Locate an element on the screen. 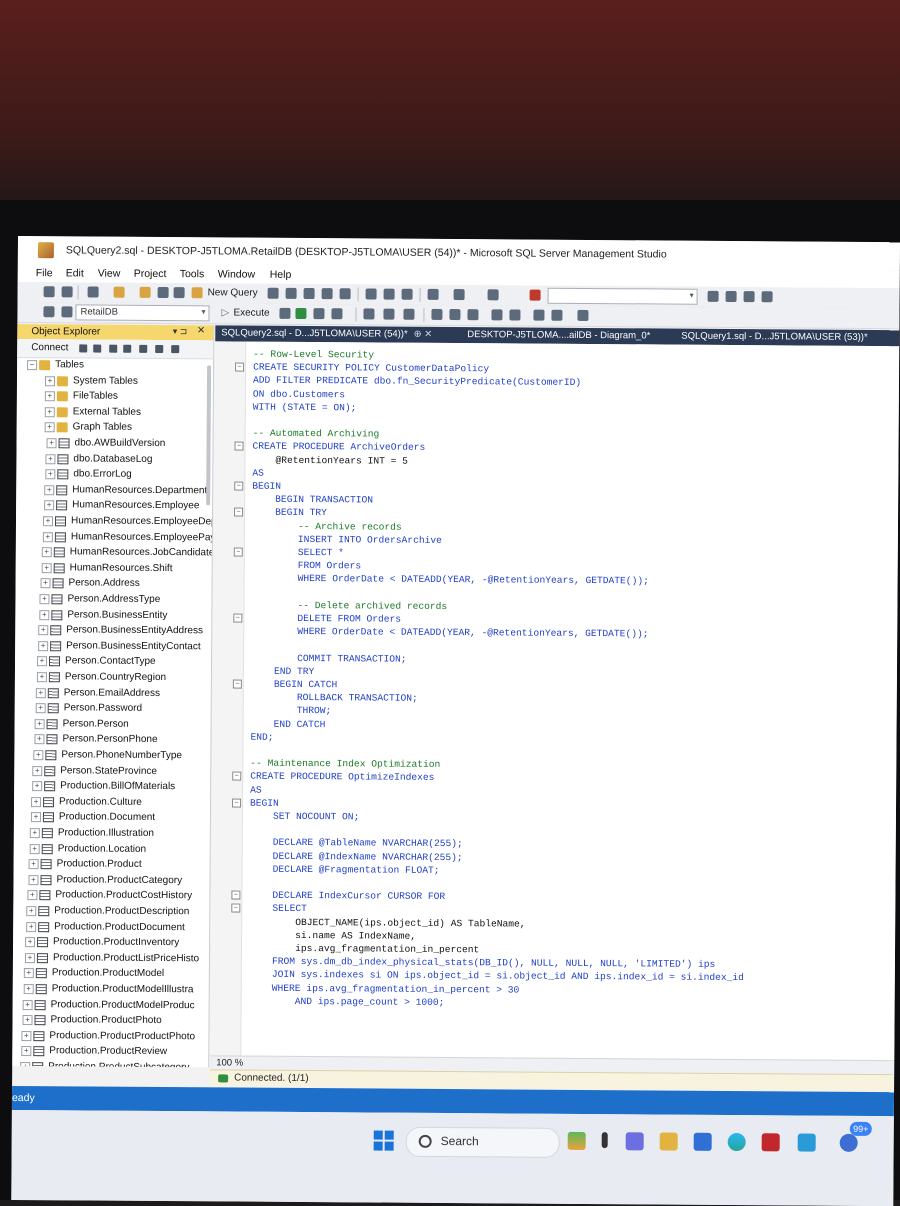 This screenshot has height=1206, width=900. cut-icon is located at coordinates (371, 293).